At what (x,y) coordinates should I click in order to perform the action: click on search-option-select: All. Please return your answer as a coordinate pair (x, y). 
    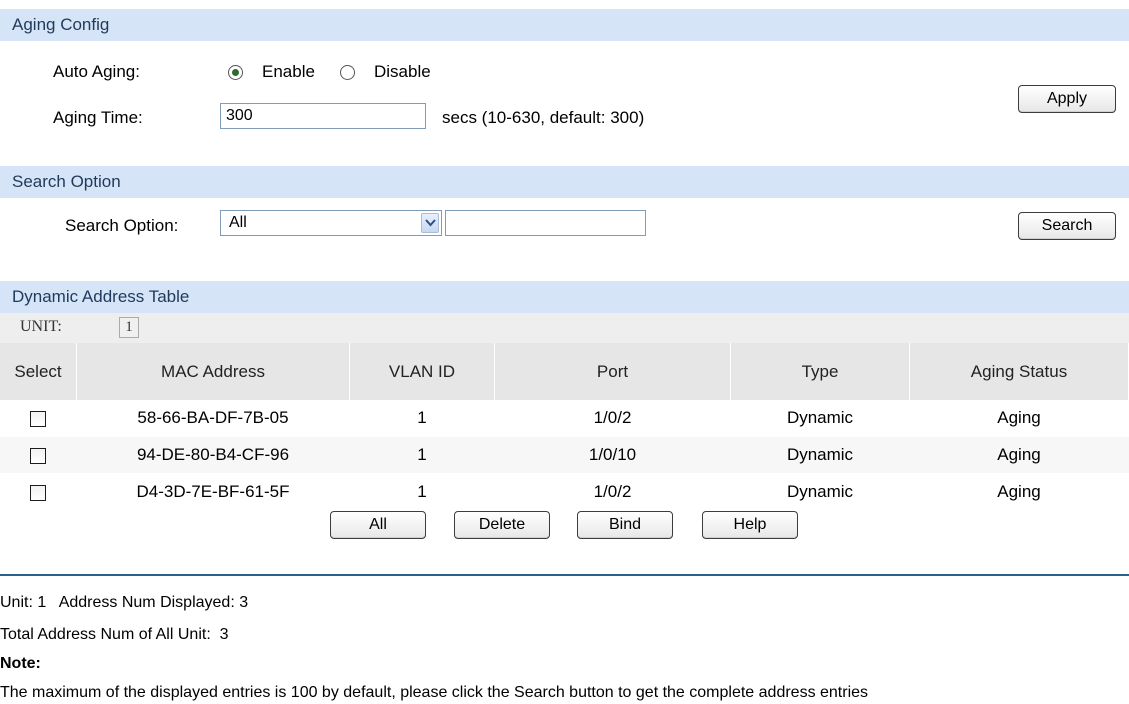
    Looking at the image, I should click on (331, 223).